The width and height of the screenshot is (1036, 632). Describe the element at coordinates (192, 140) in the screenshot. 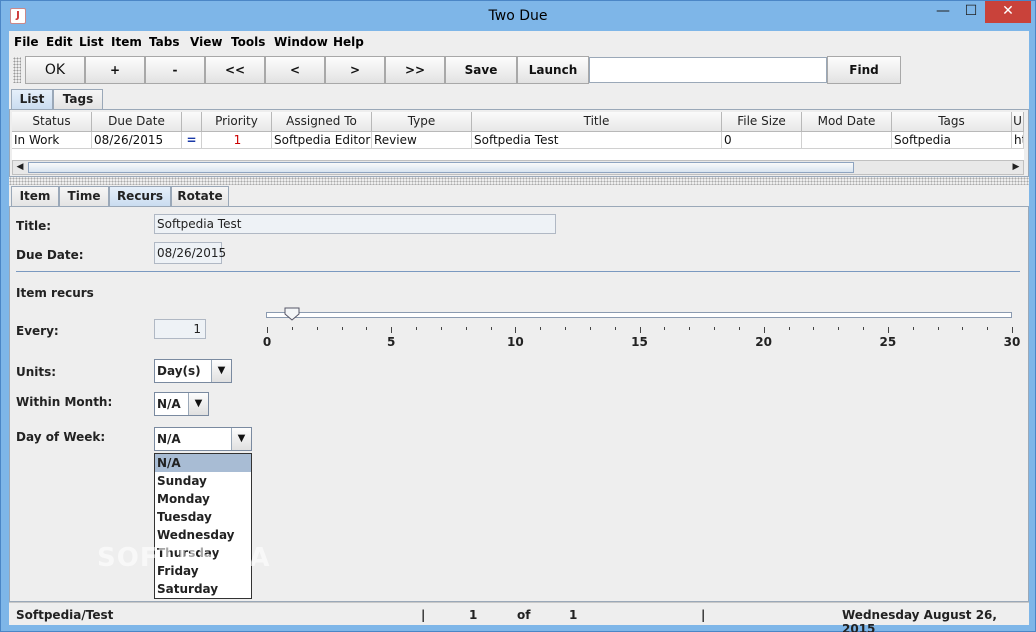

I see `cell-flag-icon: =` at that location.